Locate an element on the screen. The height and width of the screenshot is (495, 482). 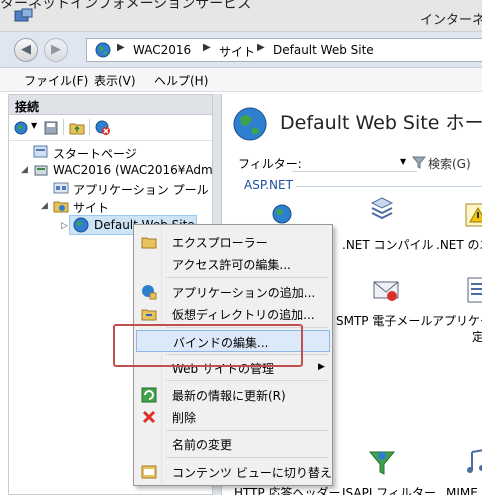
disconnect-icon is located at coordinates (103, 128).